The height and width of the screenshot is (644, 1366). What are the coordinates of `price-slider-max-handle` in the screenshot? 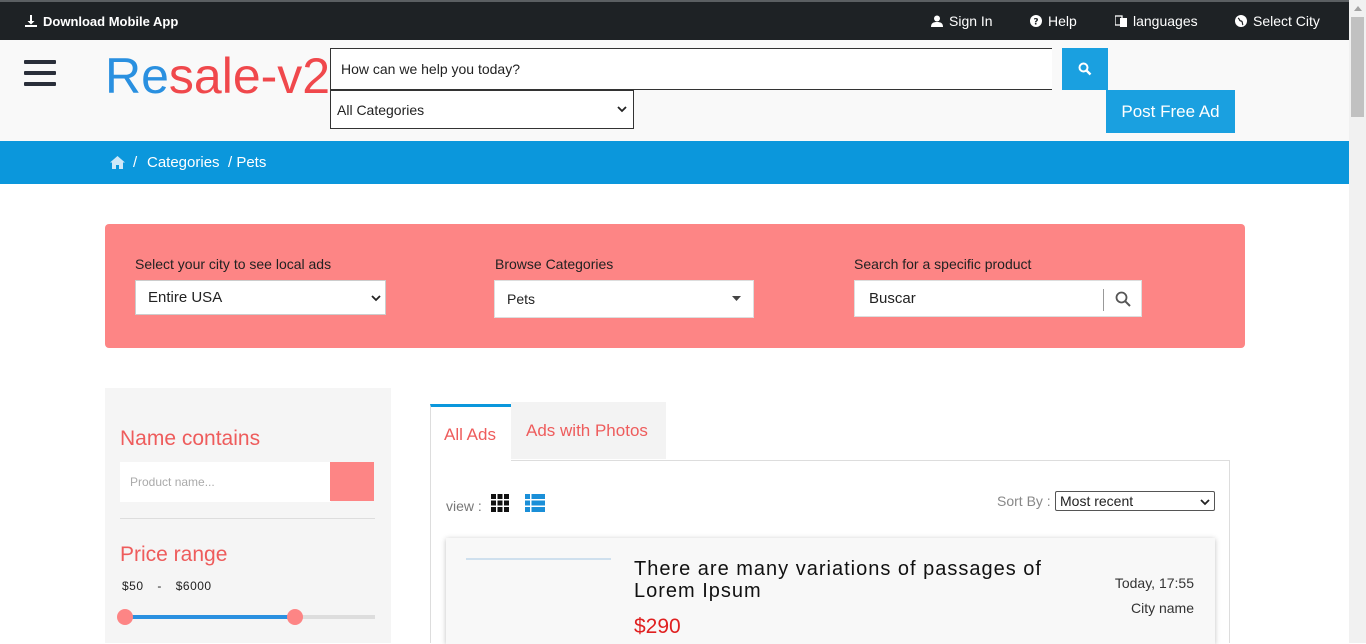 It's located at (295, 617).